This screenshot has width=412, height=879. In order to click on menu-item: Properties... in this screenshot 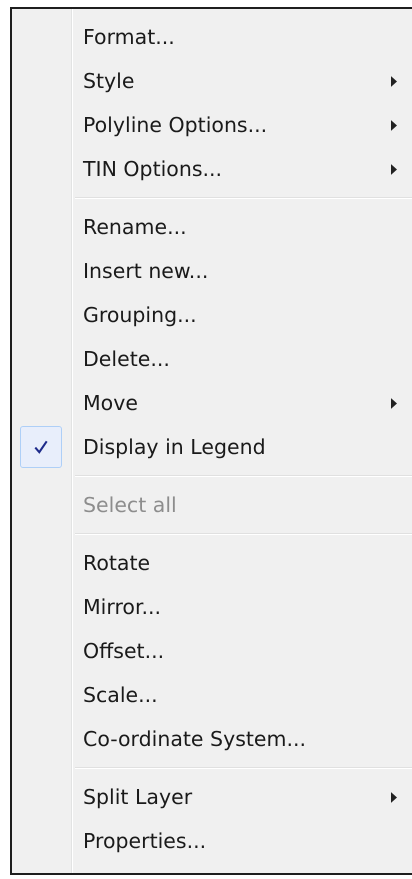, I will do `click(212, 841)`.